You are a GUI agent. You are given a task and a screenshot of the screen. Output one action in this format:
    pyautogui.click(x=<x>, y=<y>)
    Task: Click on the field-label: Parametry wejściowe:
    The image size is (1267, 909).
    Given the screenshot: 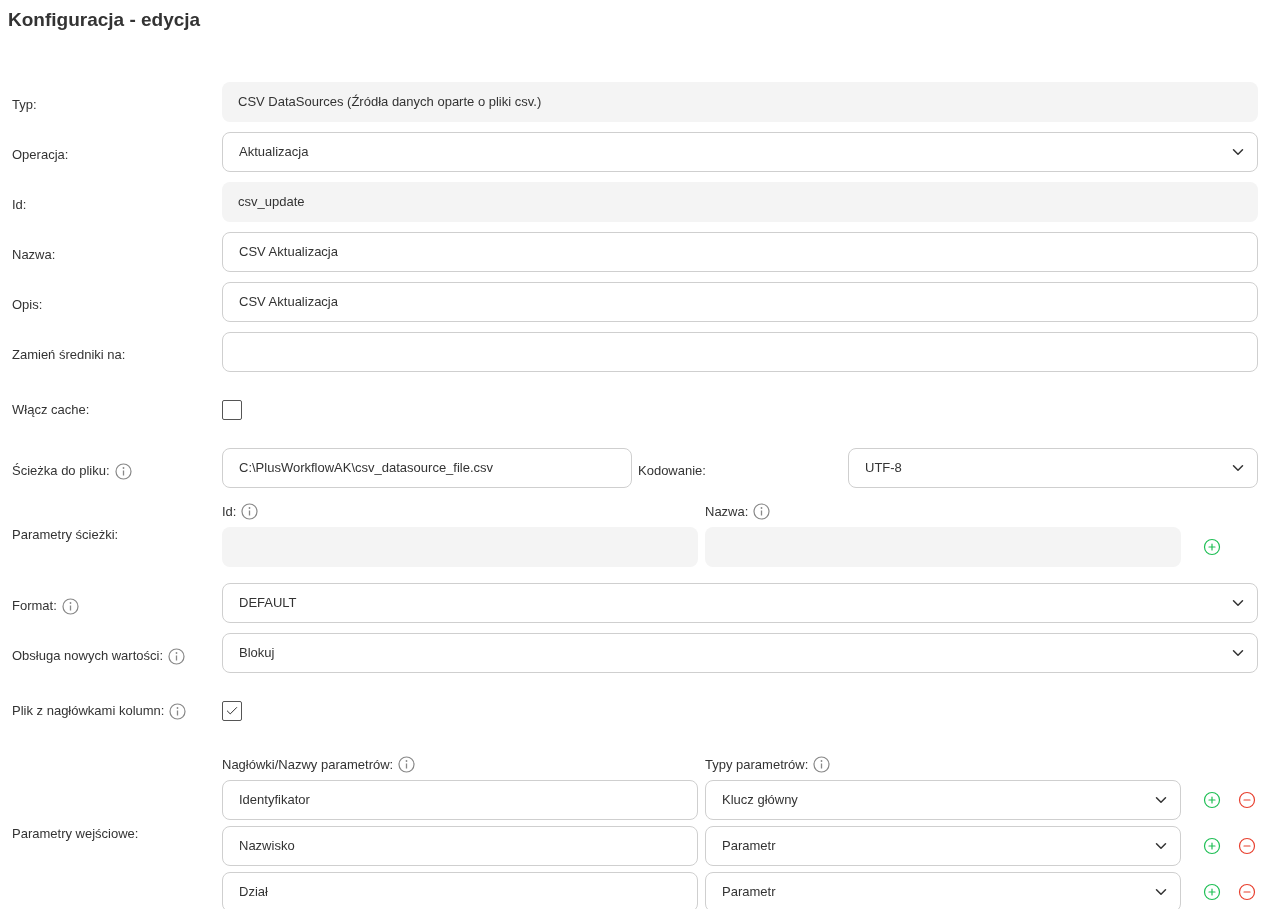 What is the action you would take?
    pyautogui.click(x=75, y=833)
    